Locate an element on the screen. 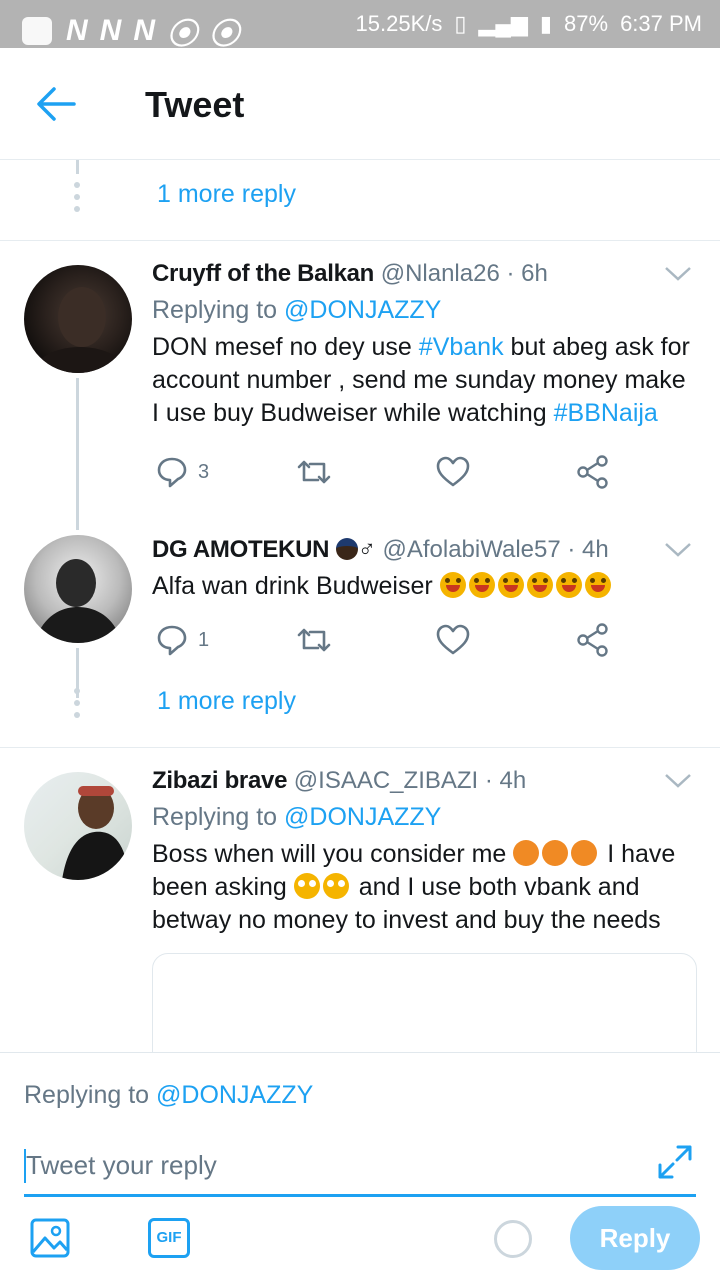 This screenshot has width=720, height=1280. reply-count: 1 is located at coordinates (204, 639).